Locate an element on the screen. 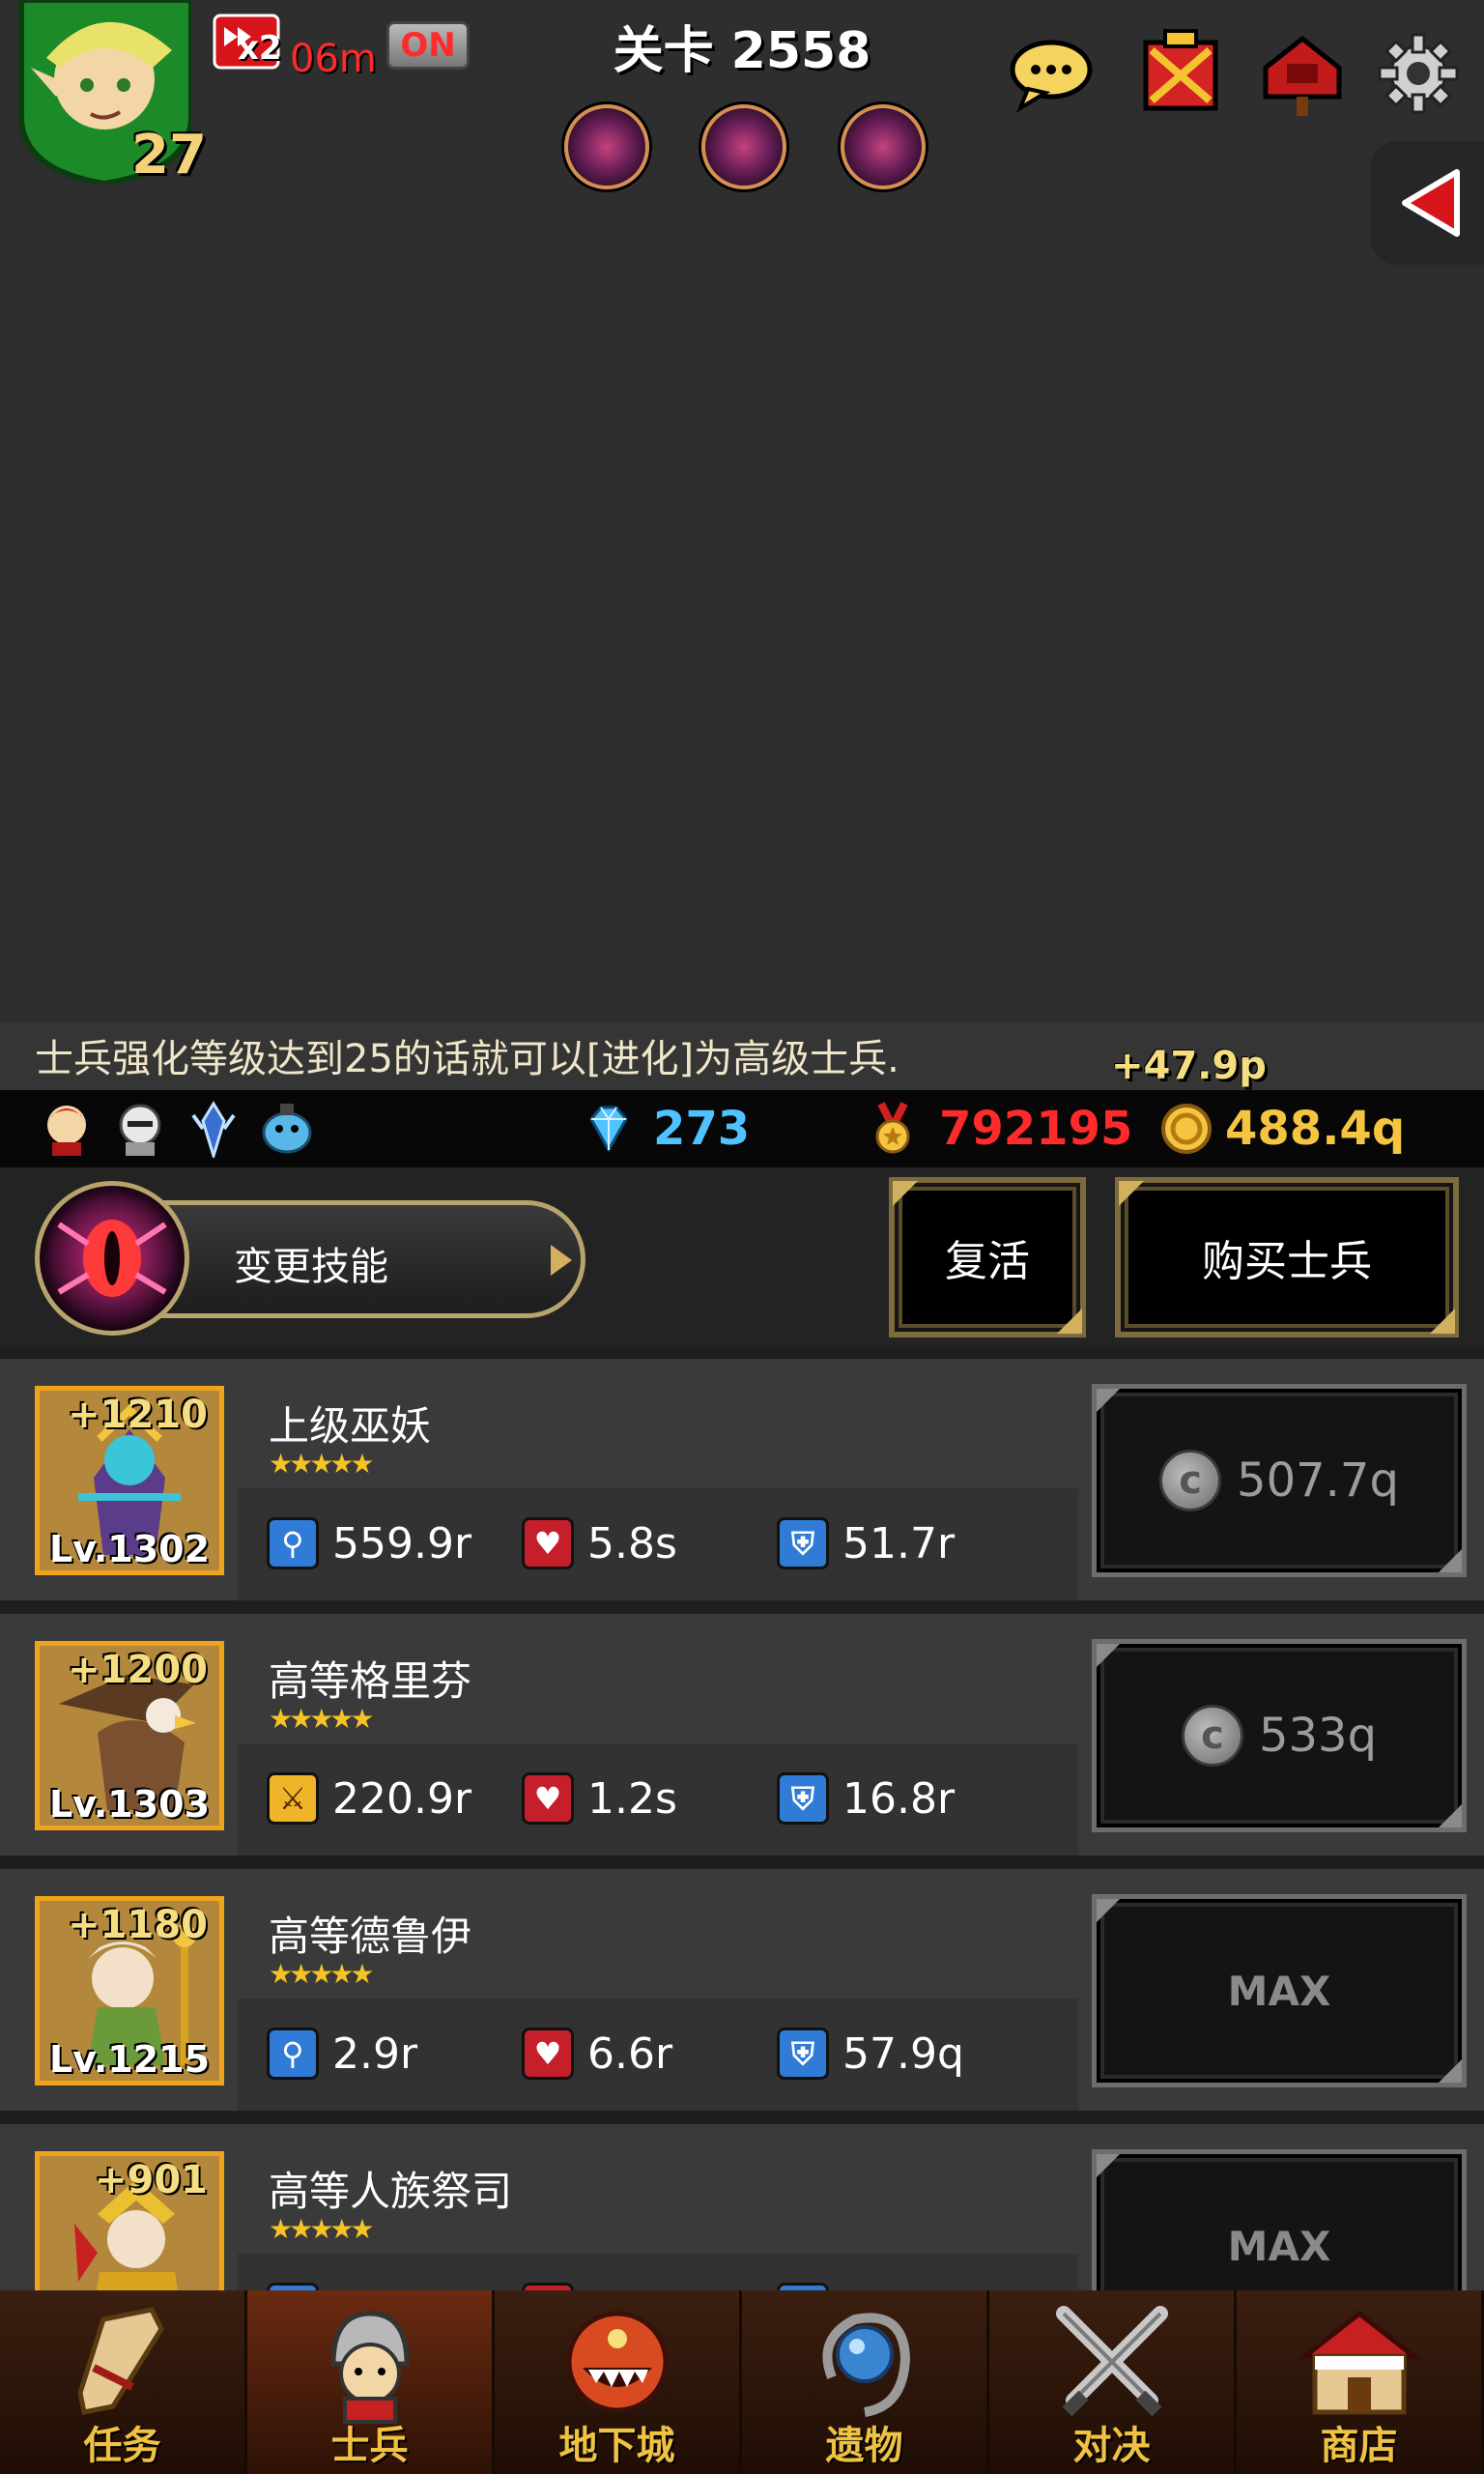 The width and height of the screenshot is (1484, 2474). soldier-portrait: +1200 Lv.1303 is located at coordinates (130, 1736).